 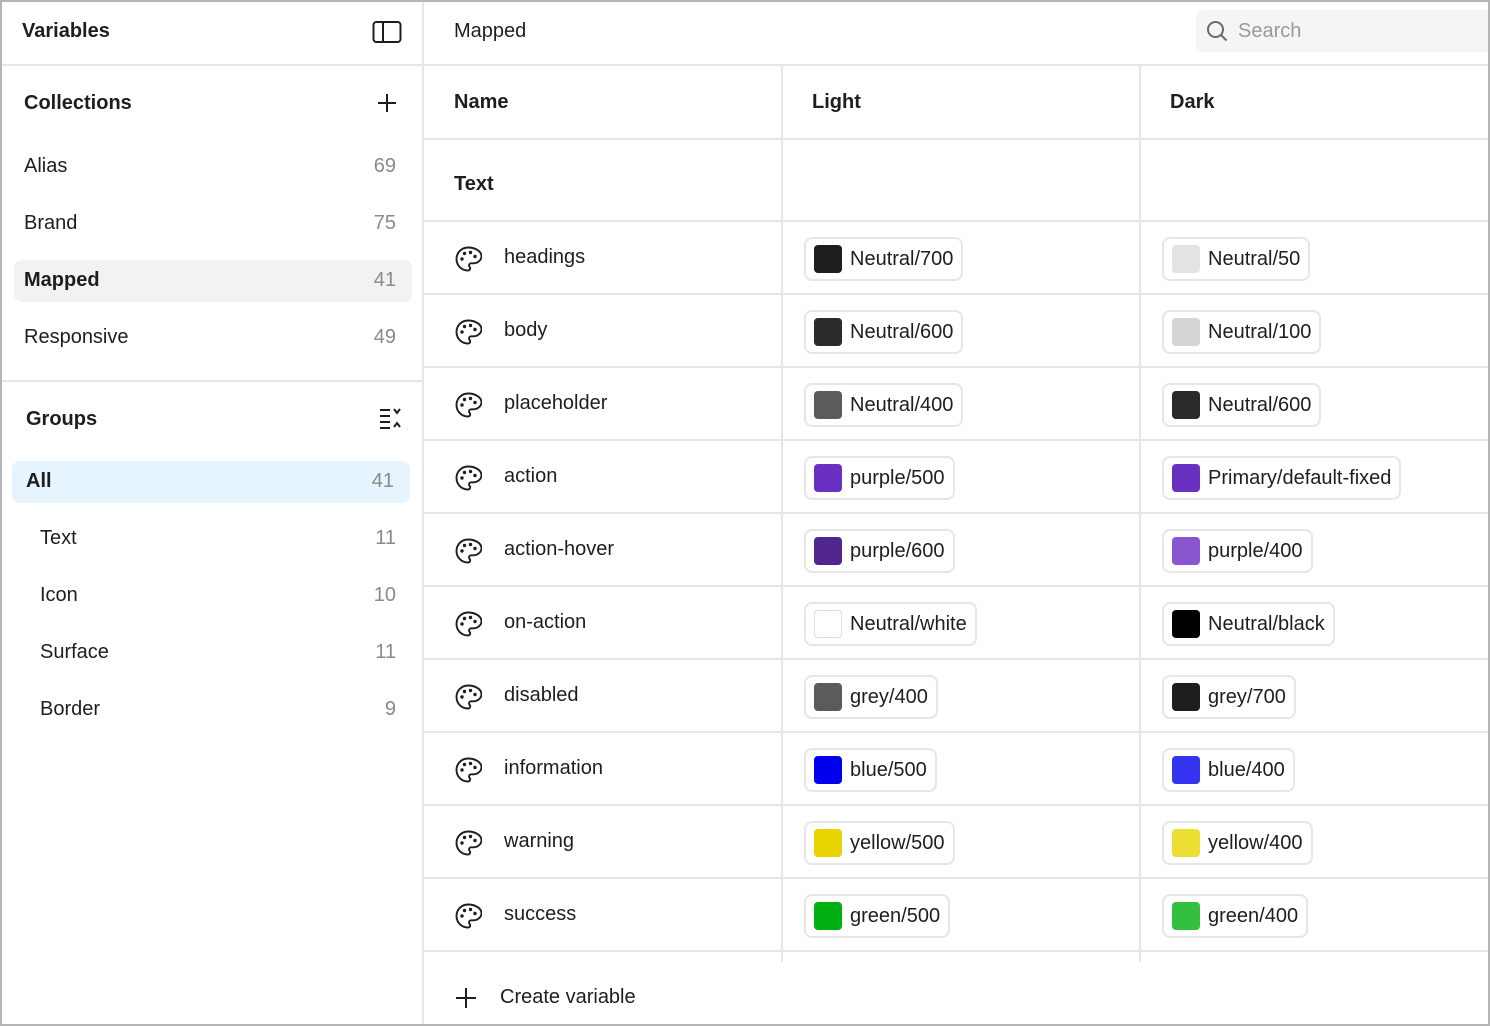 I want to click on table-row: success green/500 green/400, so click(x=956, y=915).